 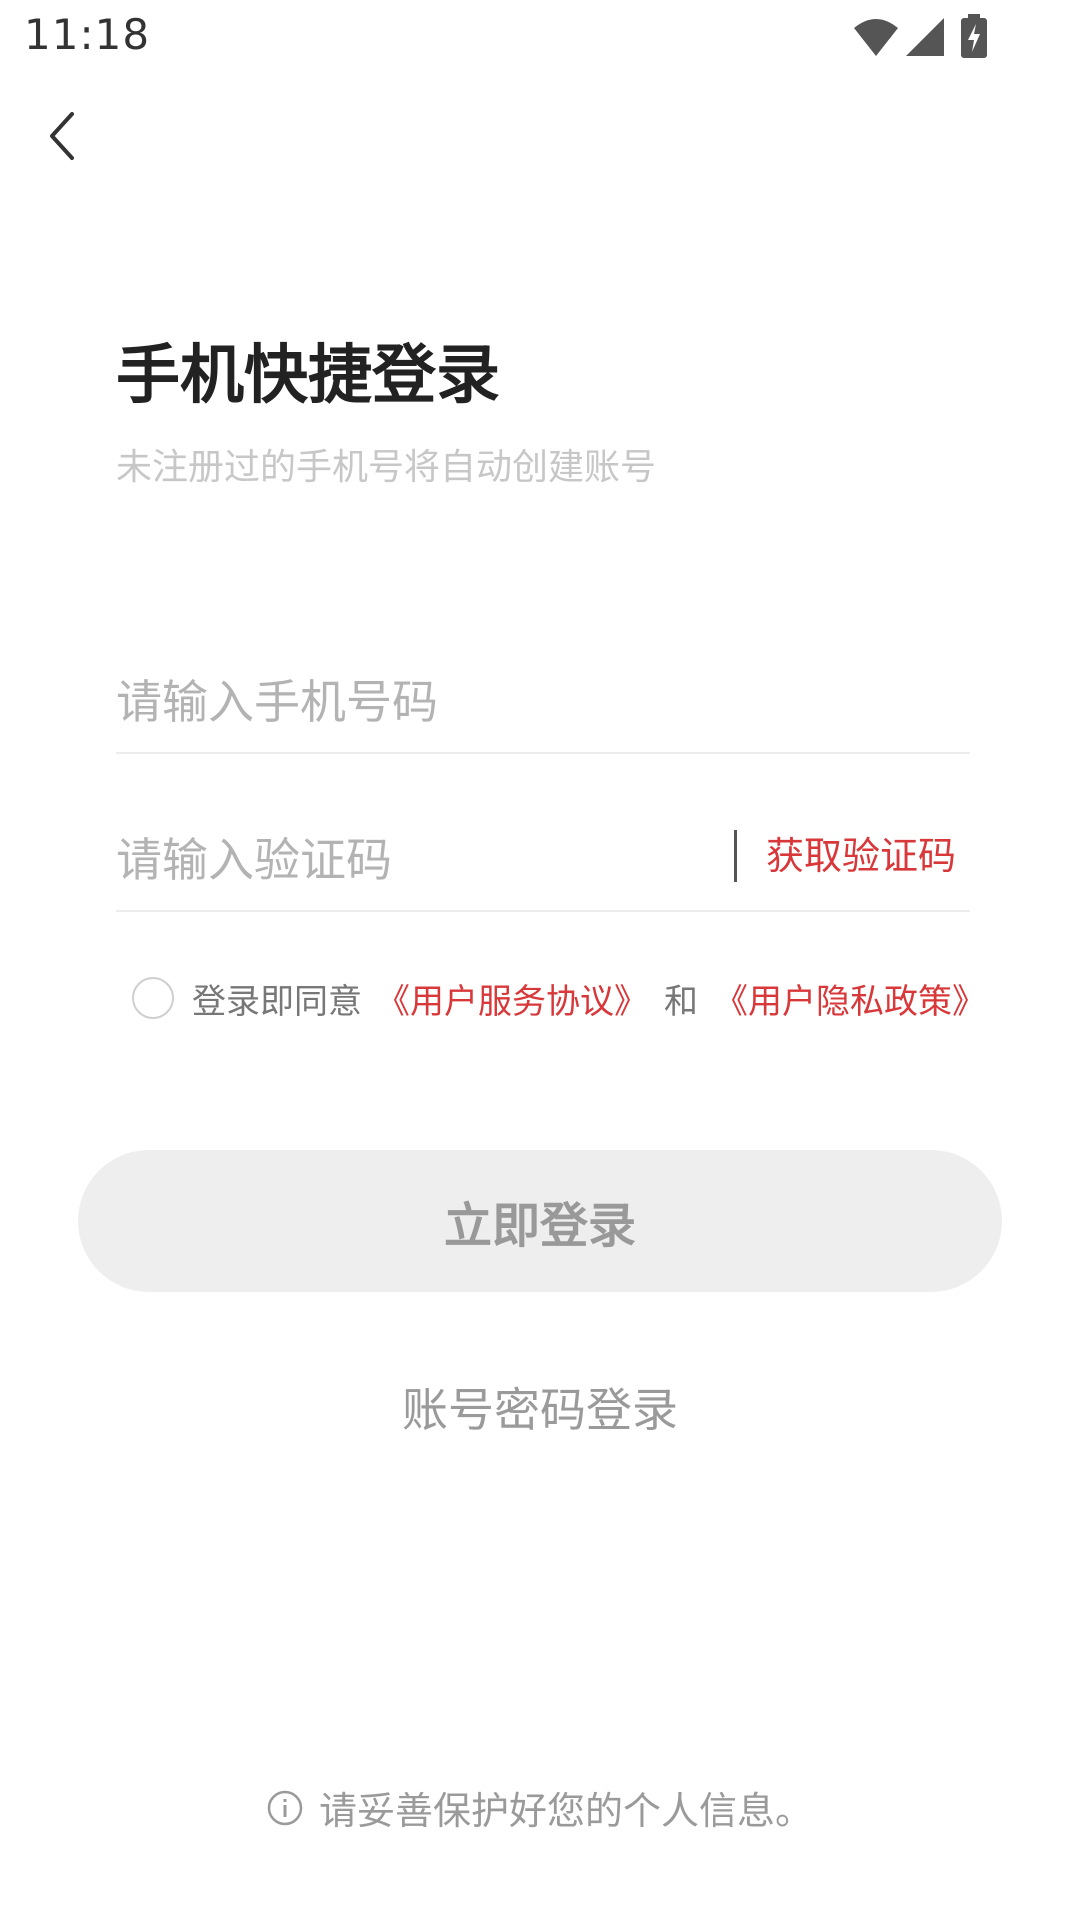 I want to click on status-bar: 11:18, so click(x=540, y=40).